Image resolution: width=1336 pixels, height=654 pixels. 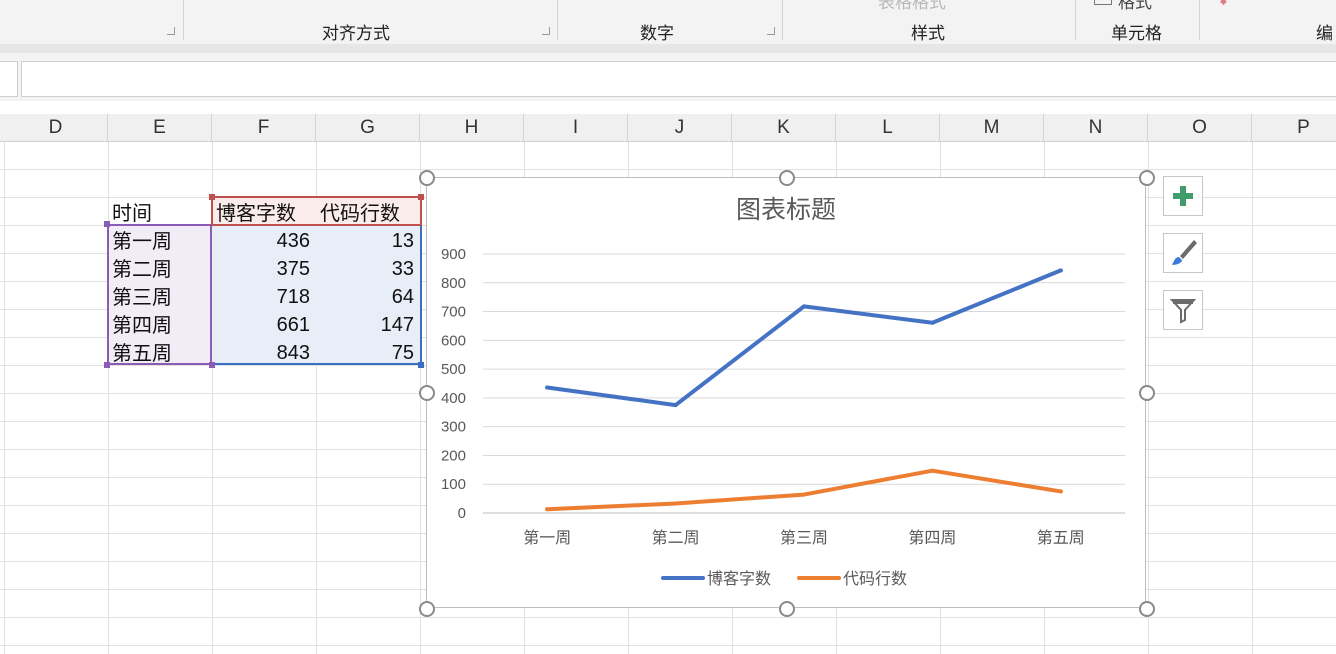 What do you see at coordinates (427, 178) in the screenshot?
I see `resize-handle-top-left` at bounding box center [427, 178].